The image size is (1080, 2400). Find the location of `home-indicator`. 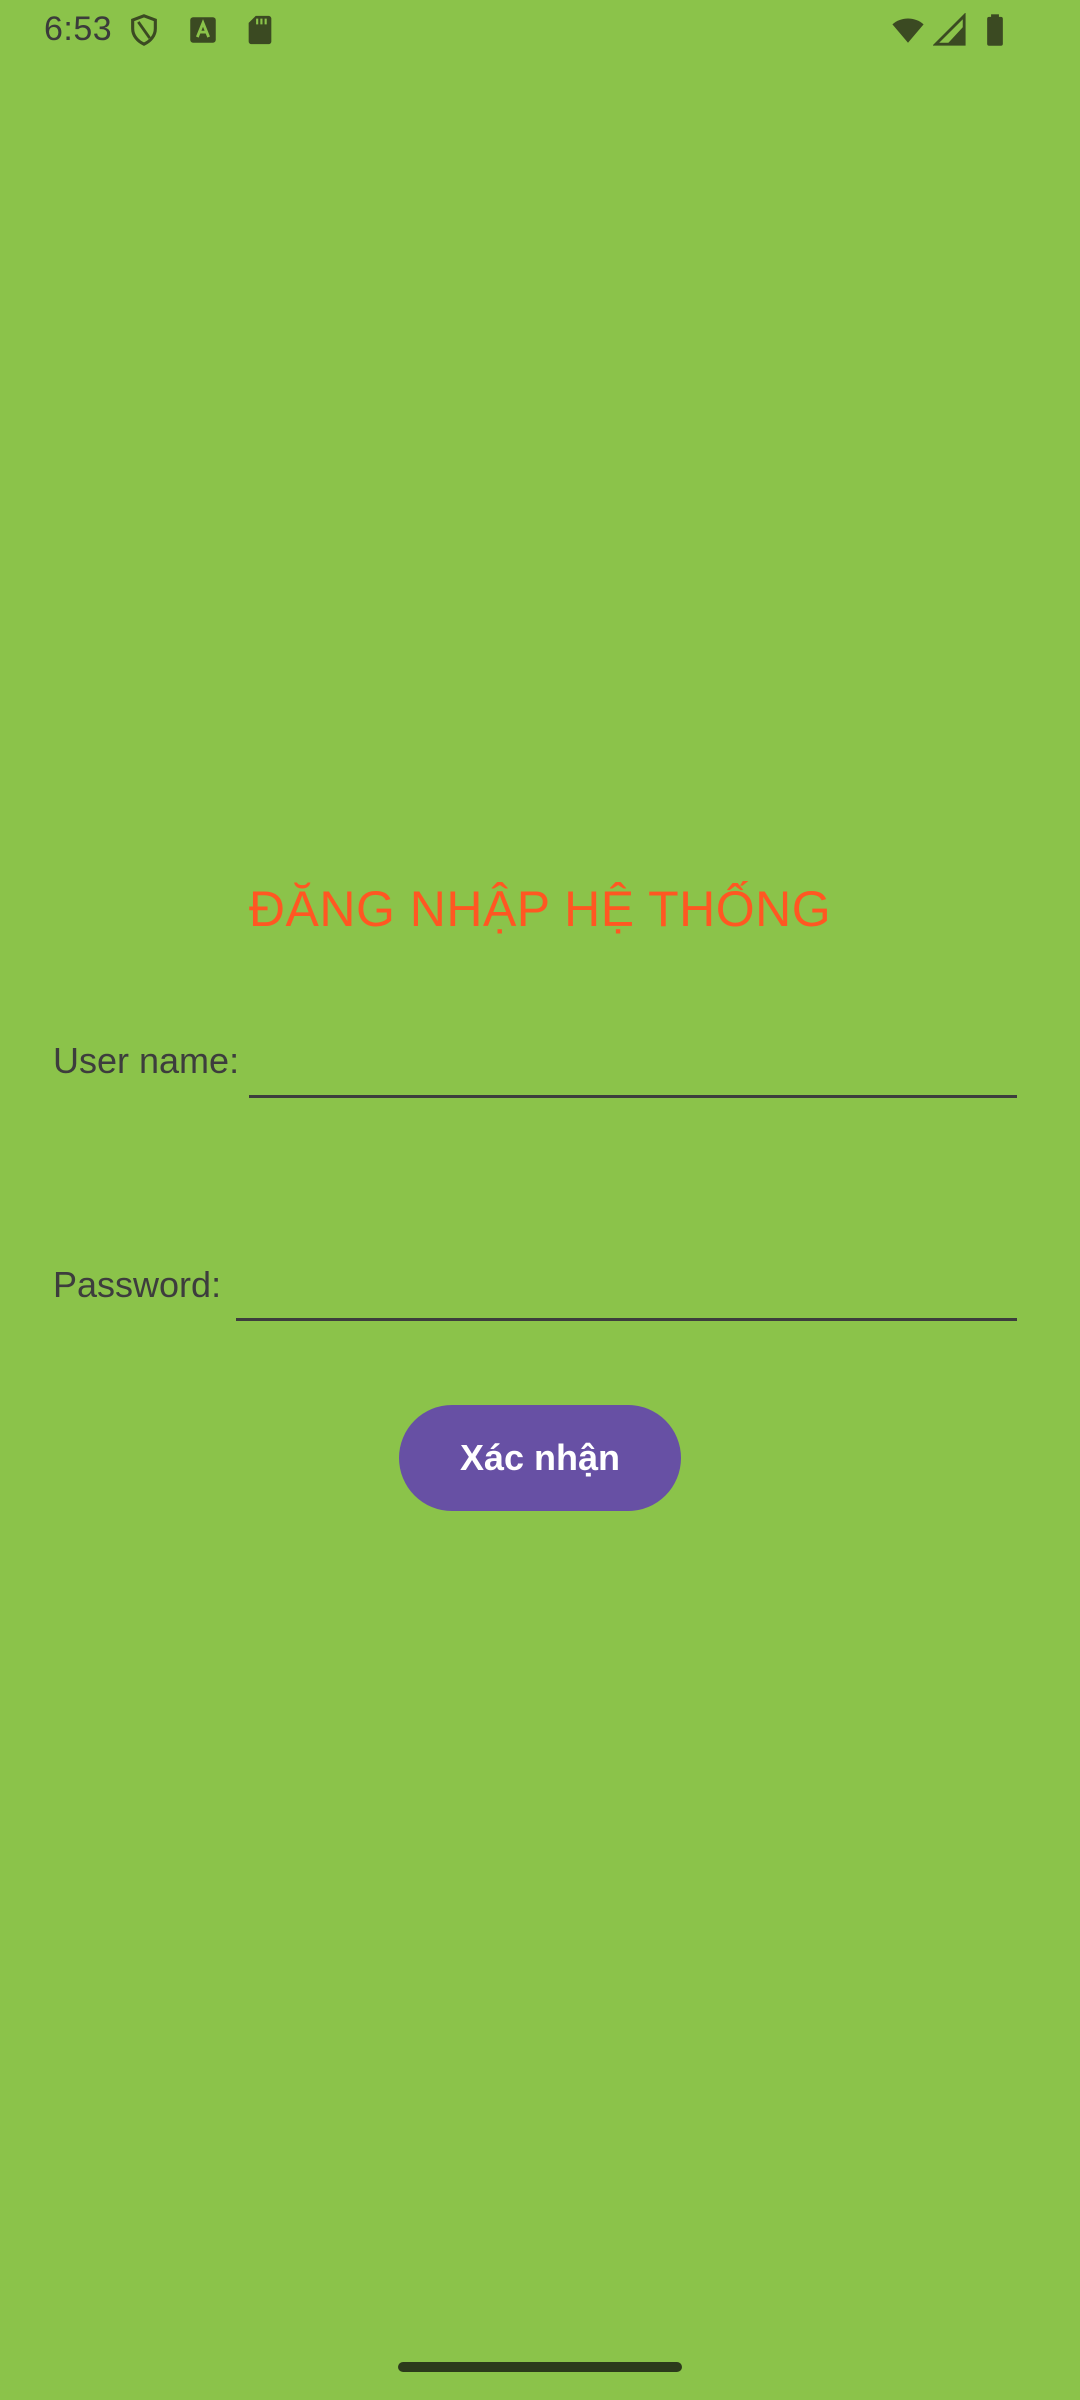

home-indicator is located at coordinates (540, 2367).